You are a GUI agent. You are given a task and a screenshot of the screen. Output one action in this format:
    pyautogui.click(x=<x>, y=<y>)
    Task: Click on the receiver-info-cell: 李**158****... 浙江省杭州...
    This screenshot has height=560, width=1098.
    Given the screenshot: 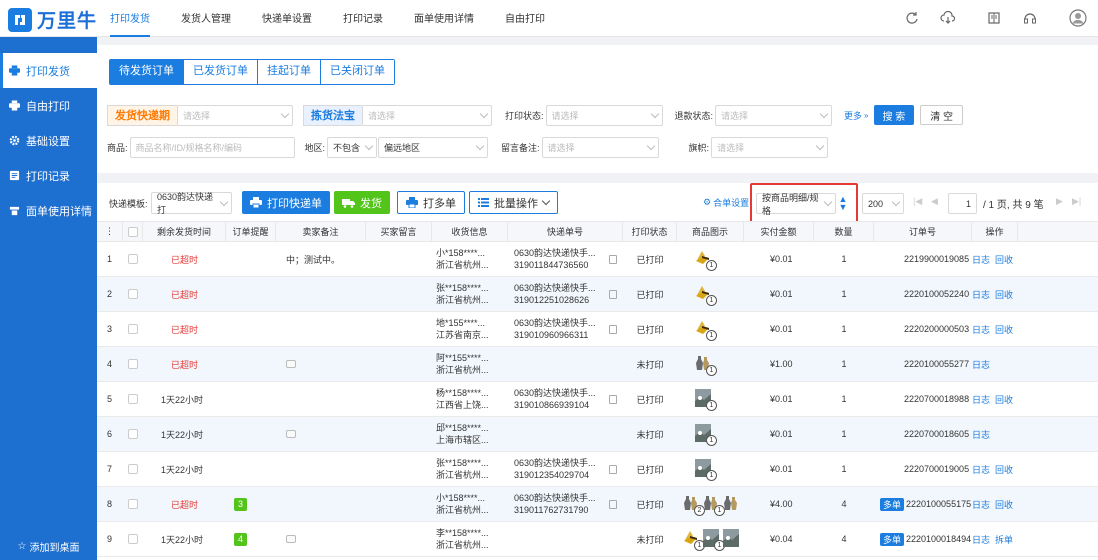 What is the action you would take?
    pyautogui.click(x=470, y=539)
    